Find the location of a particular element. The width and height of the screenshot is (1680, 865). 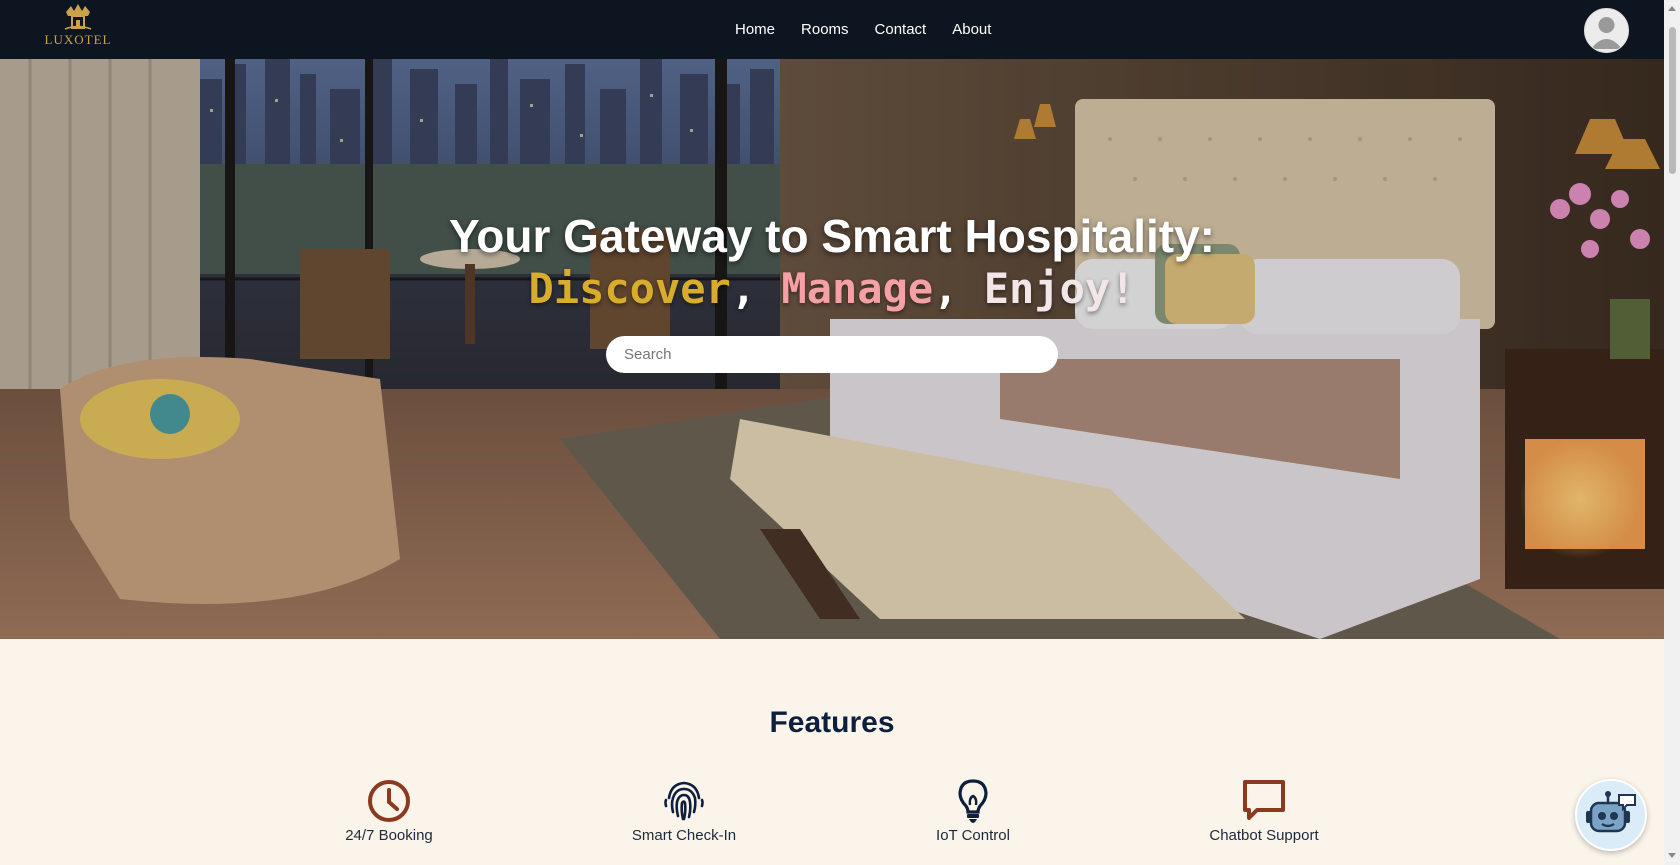

features-heading: Features is located at coordinates (832, 722).